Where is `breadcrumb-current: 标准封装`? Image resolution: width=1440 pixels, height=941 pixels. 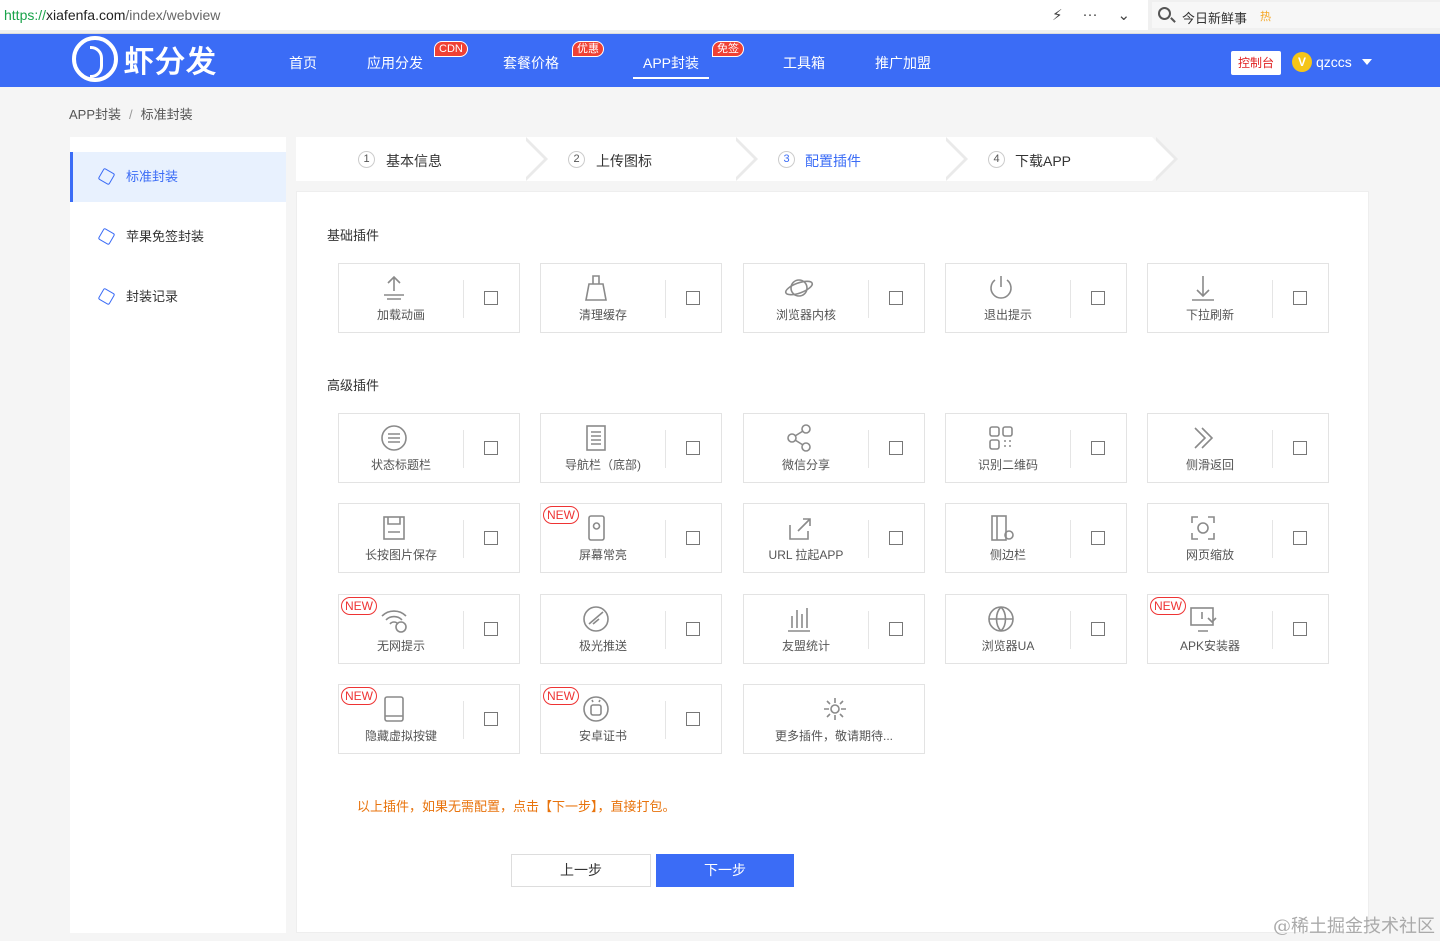
breadcrumb-current: 标准封装 is located at coordinates (166, 114).